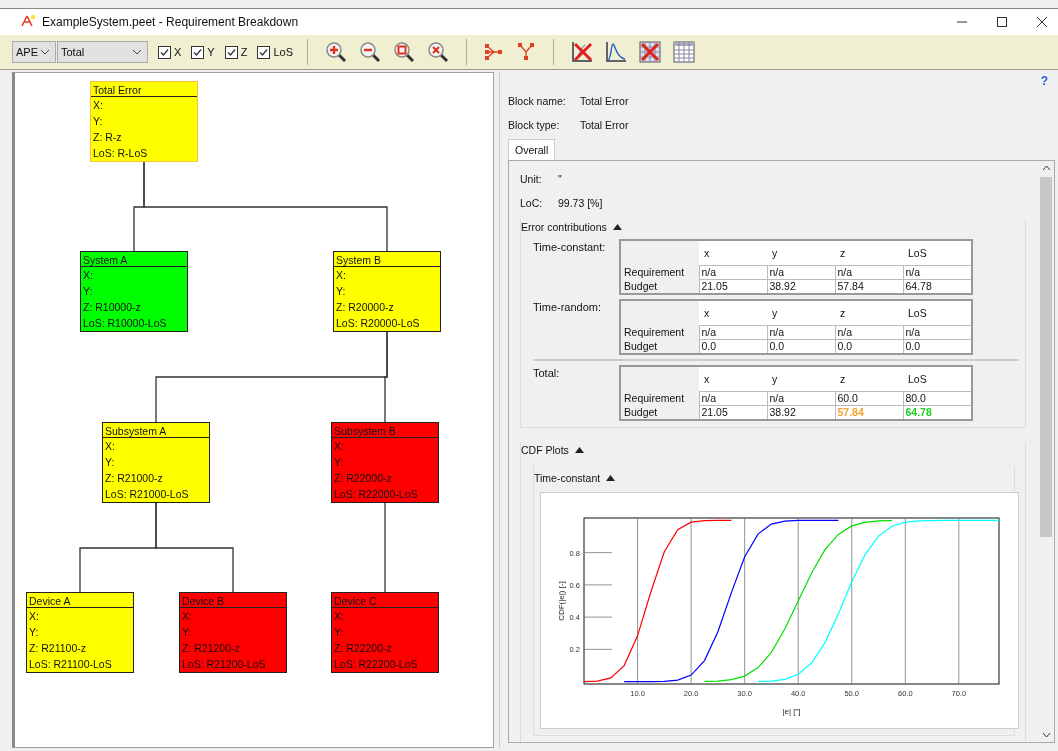 The width and height of the screenshot is (1058, 751). Describe the element at coordinates (404, 52) in the screenshot. I see `zoom-fit-icon` at that location.